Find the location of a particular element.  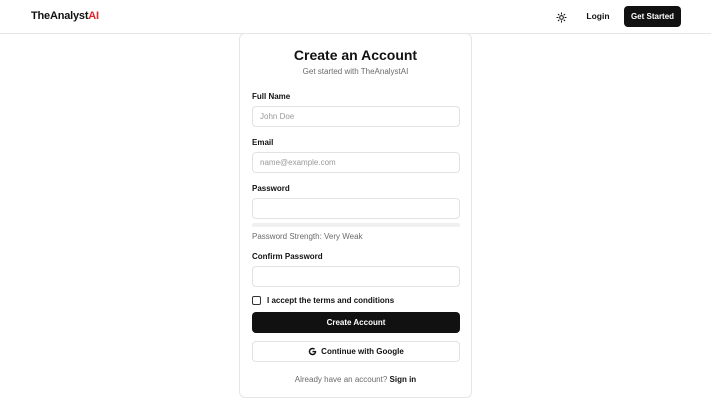

terms-row: I accept the terms and conditions is located at coordinates (323, 300).